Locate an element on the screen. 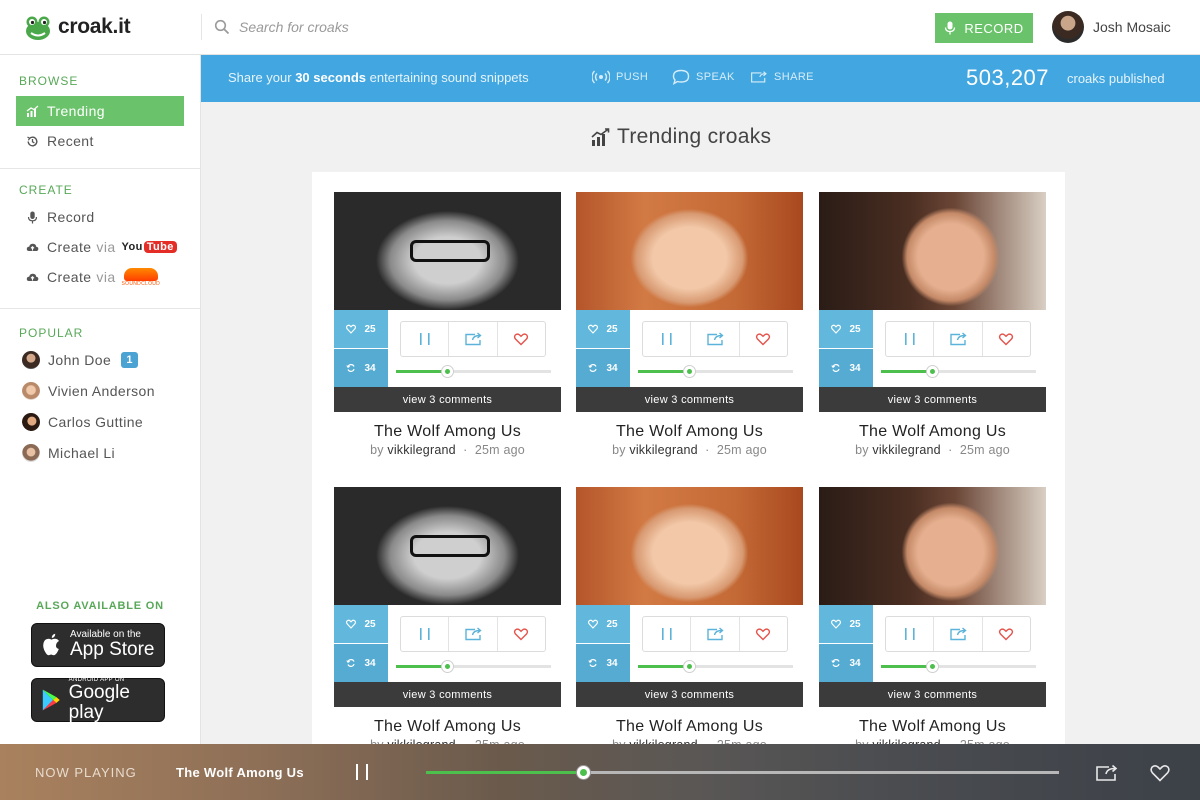  google-play-icon is located at coordinates (51, 700).